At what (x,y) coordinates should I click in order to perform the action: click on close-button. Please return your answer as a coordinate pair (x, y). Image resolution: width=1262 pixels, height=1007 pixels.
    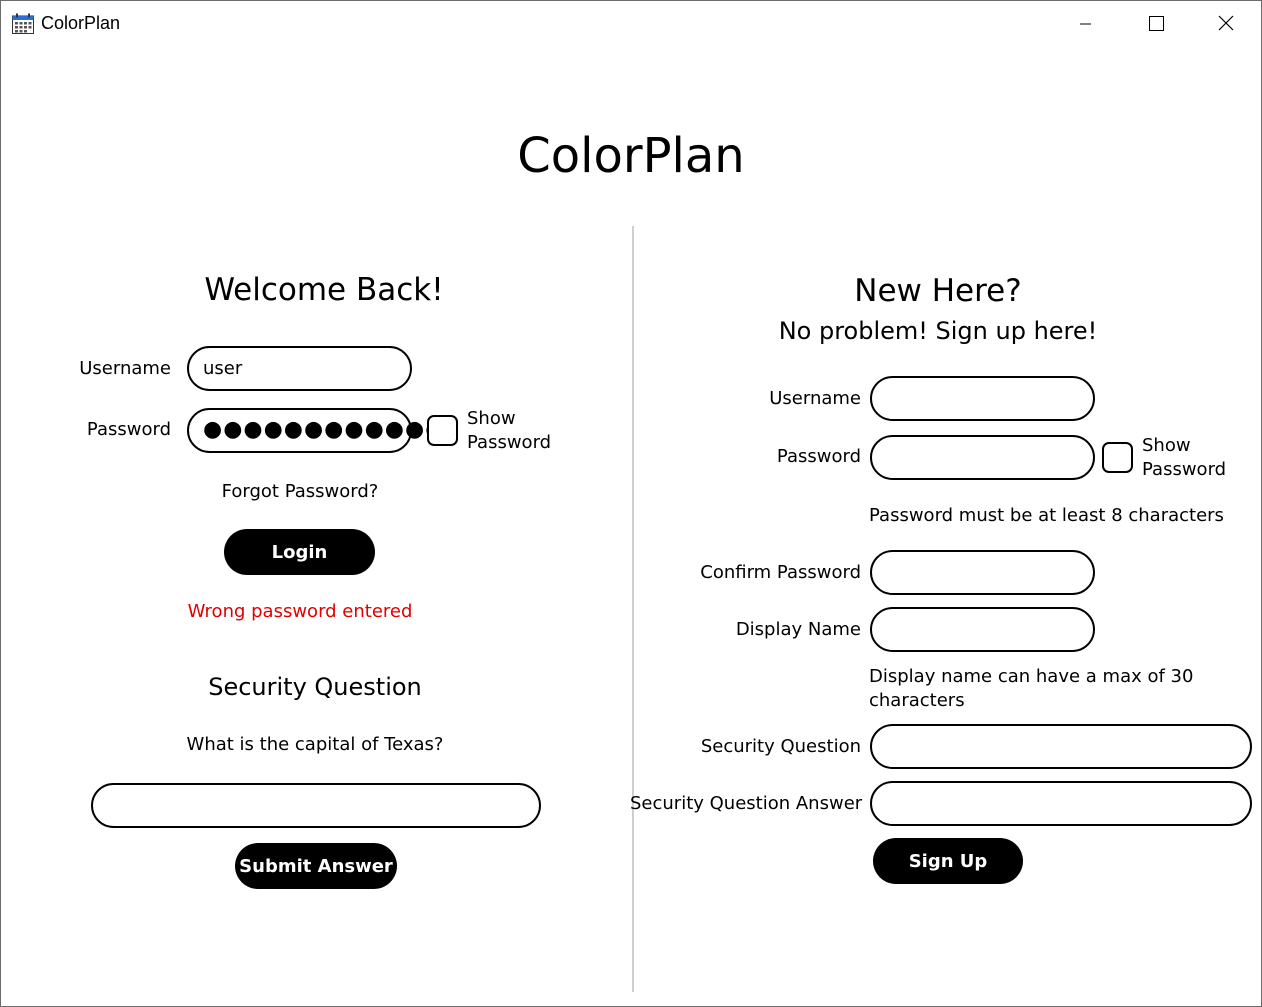
    Looking at the image, I should click on (1226, 23).